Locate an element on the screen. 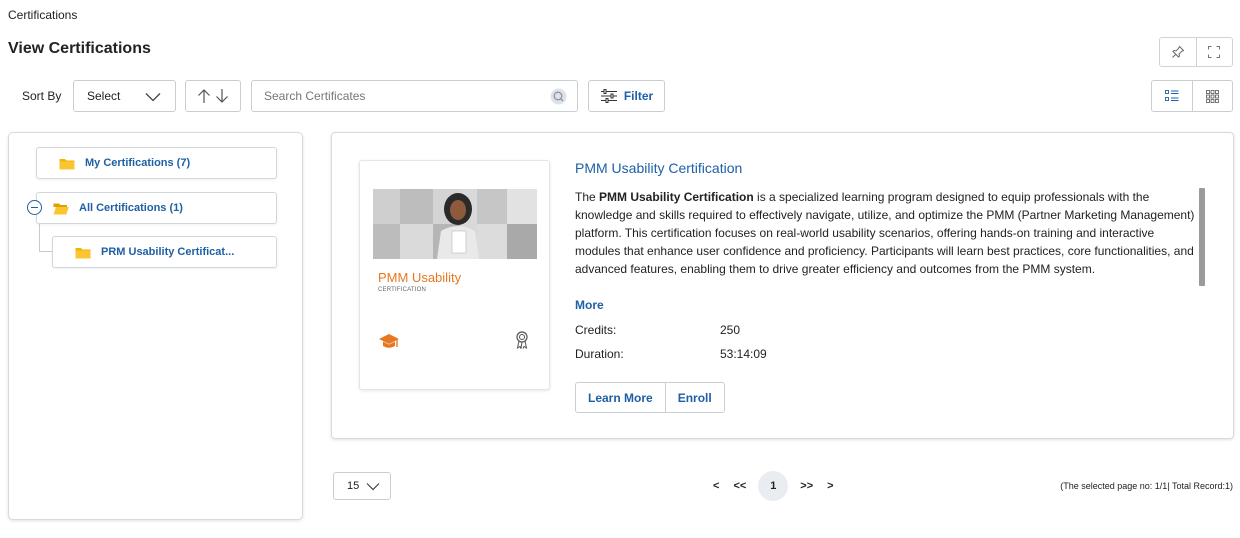  tree-node-label: My Certifications (7) is located at coordinates (138, 163).